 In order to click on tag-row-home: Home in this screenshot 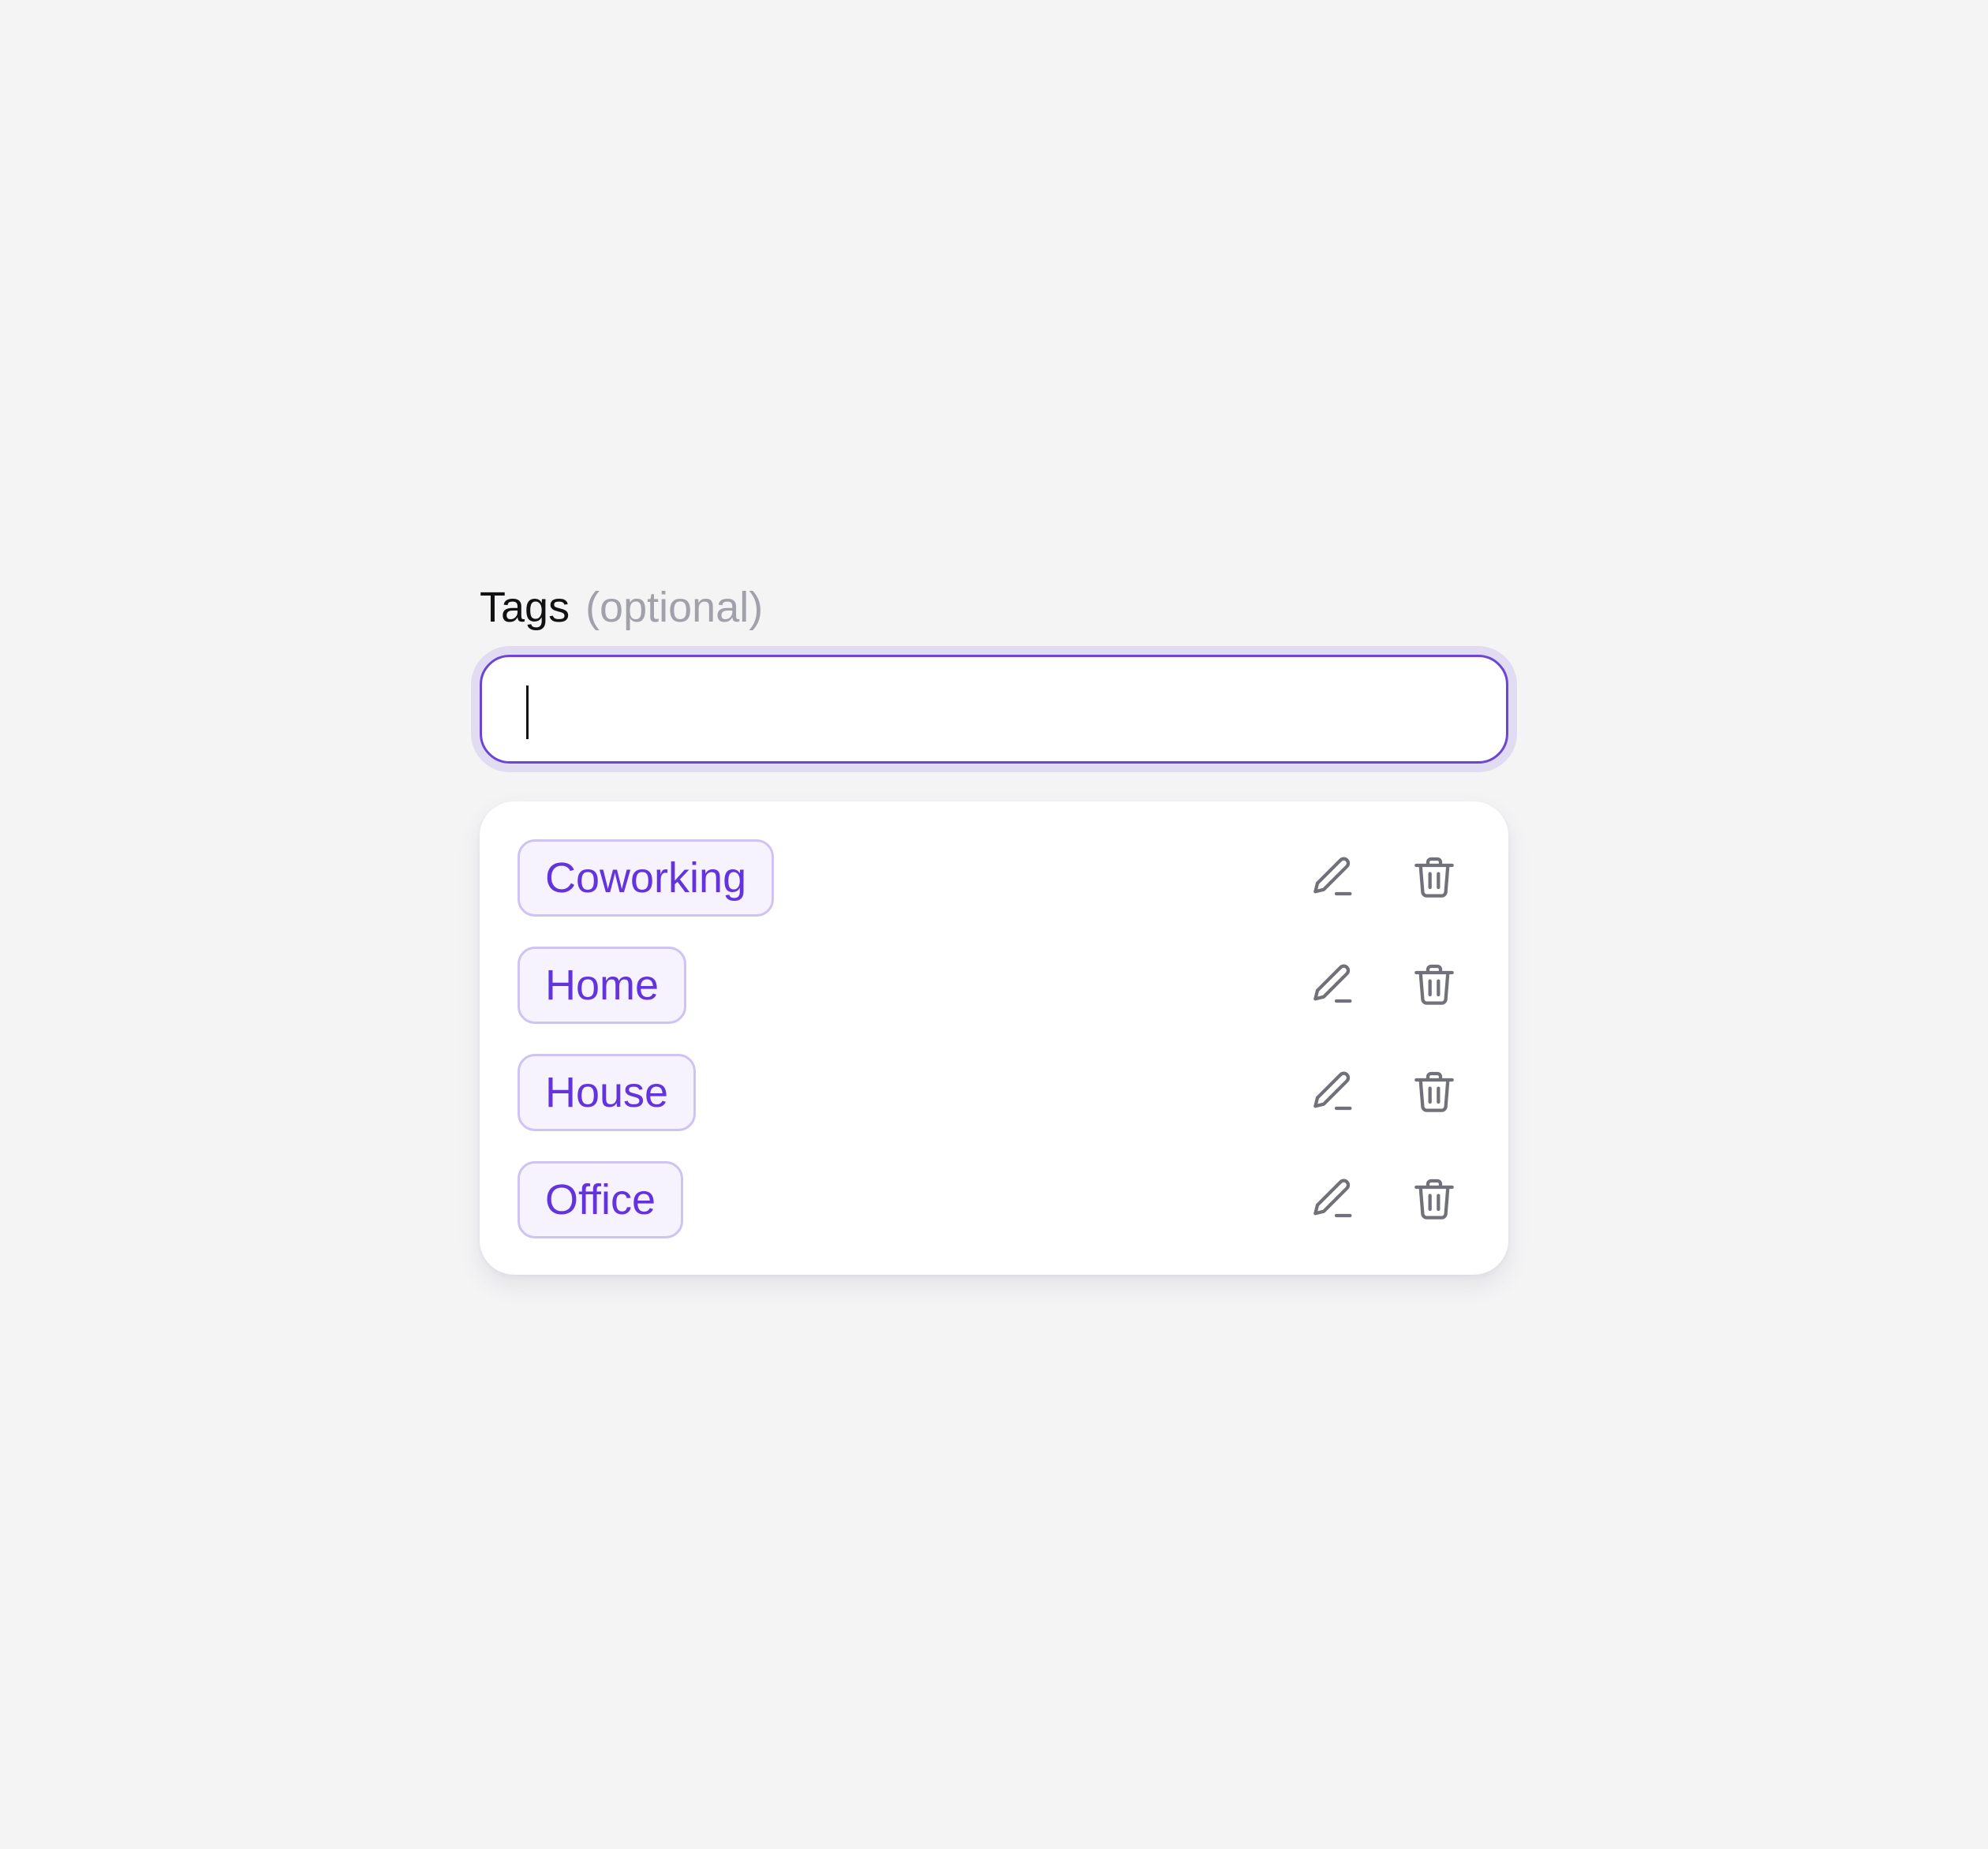, I will do `click(994, 986)`.